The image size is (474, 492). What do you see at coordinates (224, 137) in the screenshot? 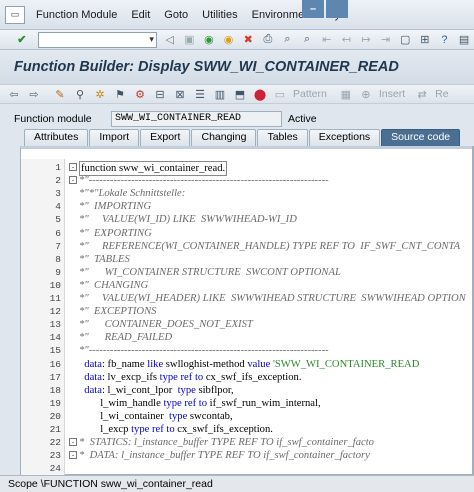
I see `tab-changing: Changing` at bounding box center [224, 137].